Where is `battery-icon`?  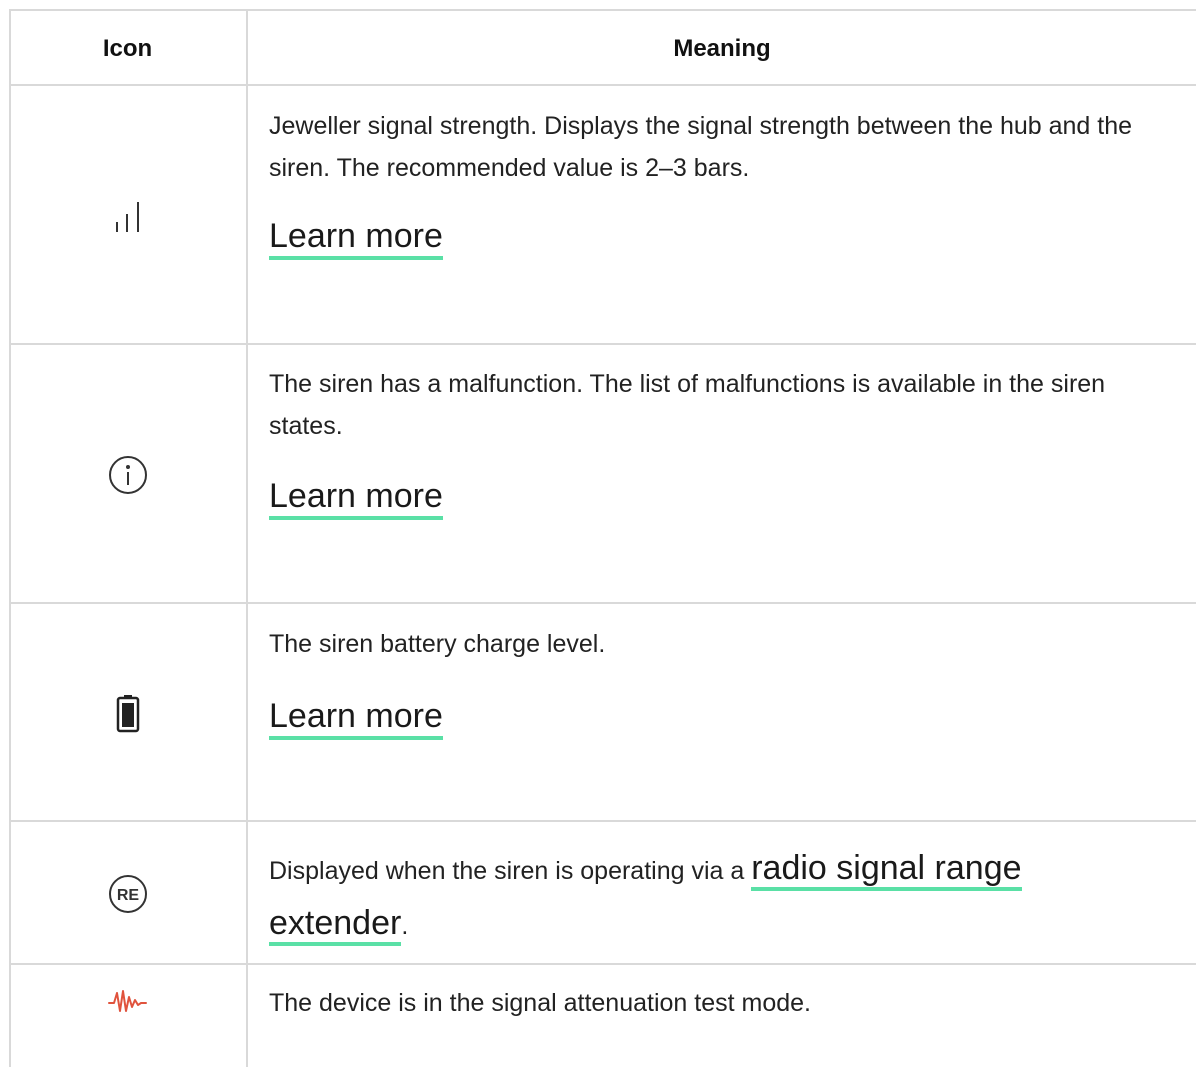 battery-icon is located at coordinates (128, 713).